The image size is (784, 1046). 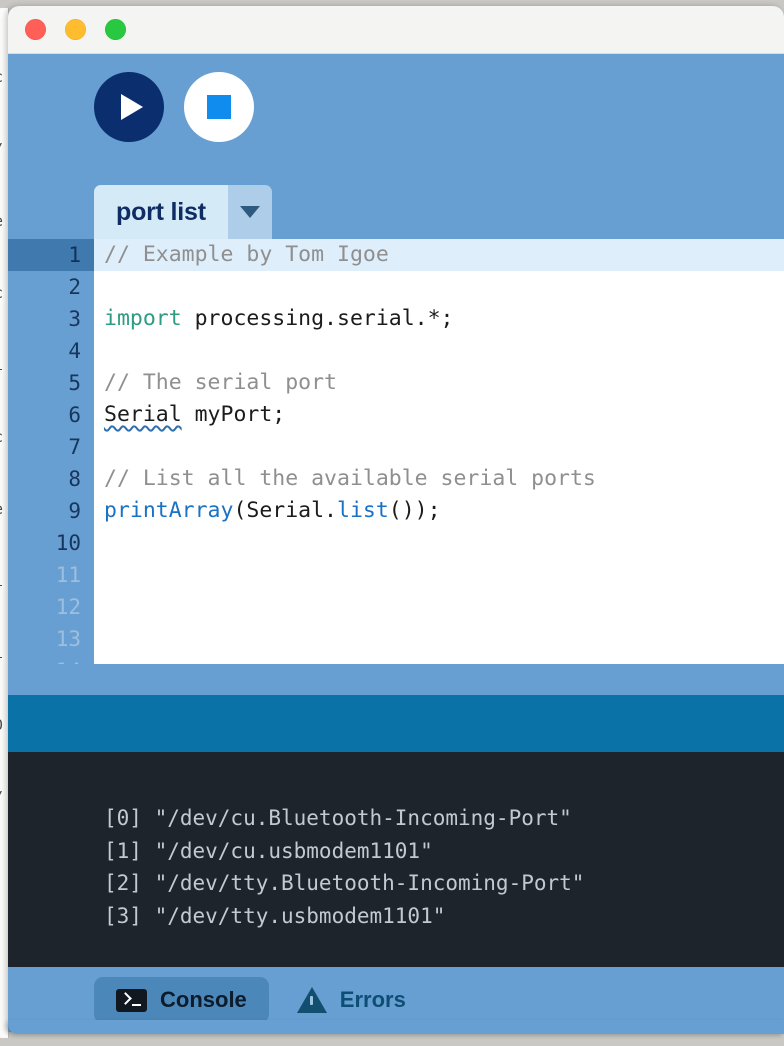 I want to click on terminal-icon, so click(x=131, y=1000).